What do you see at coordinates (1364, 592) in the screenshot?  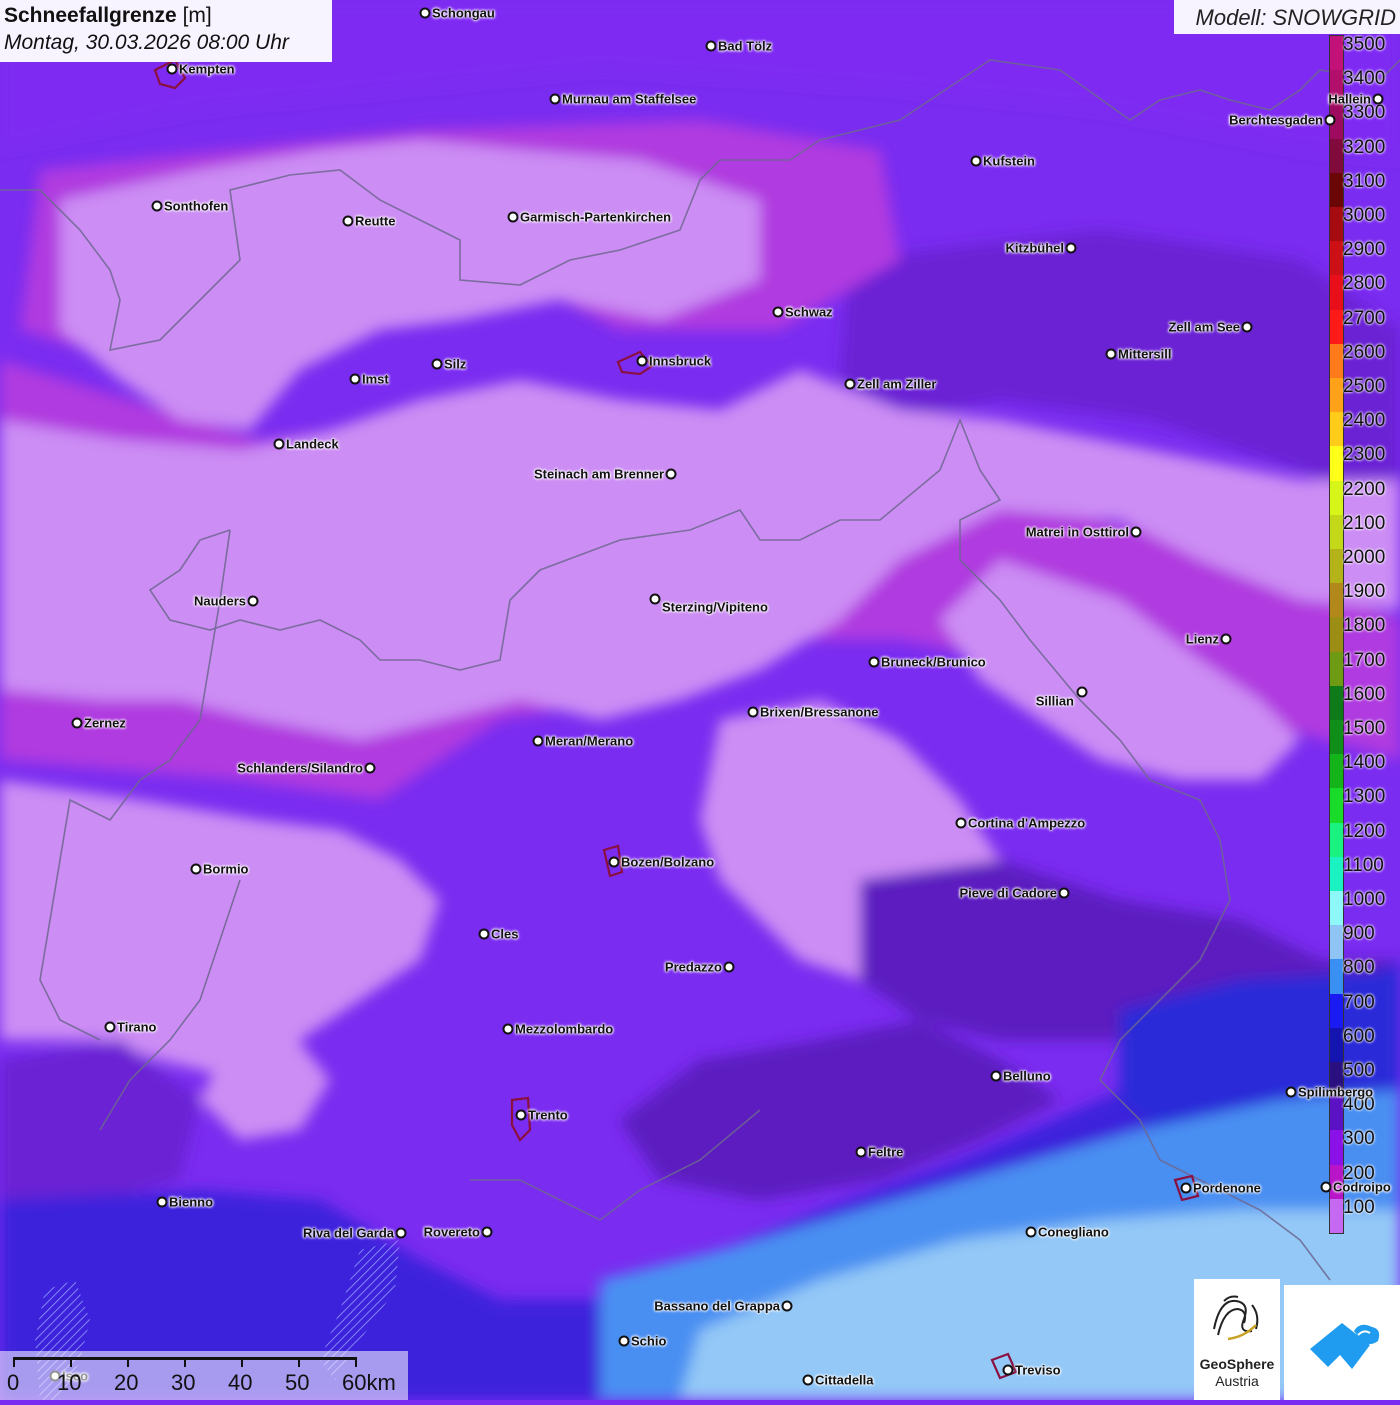 I see `legend-label: 1900` at bounding box center [1364, 592].